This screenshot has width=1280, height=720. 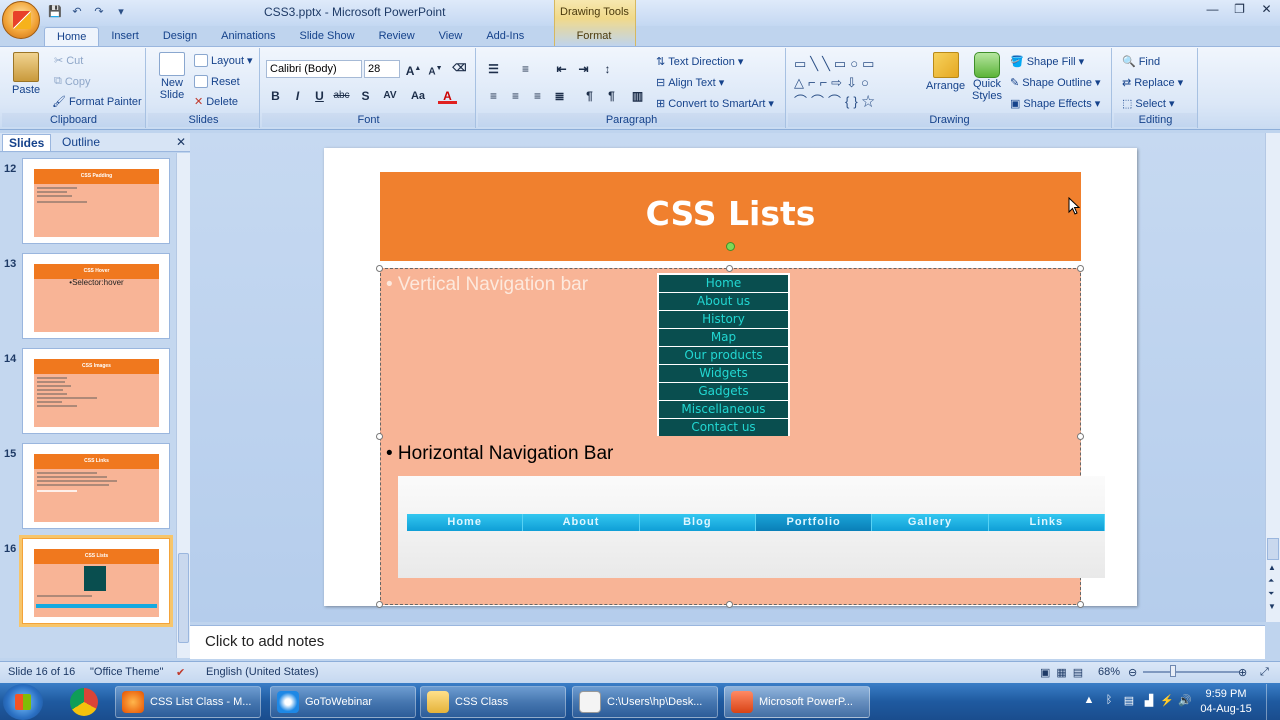 I want to click on tab-format: Format, so click(x=594, y=37).